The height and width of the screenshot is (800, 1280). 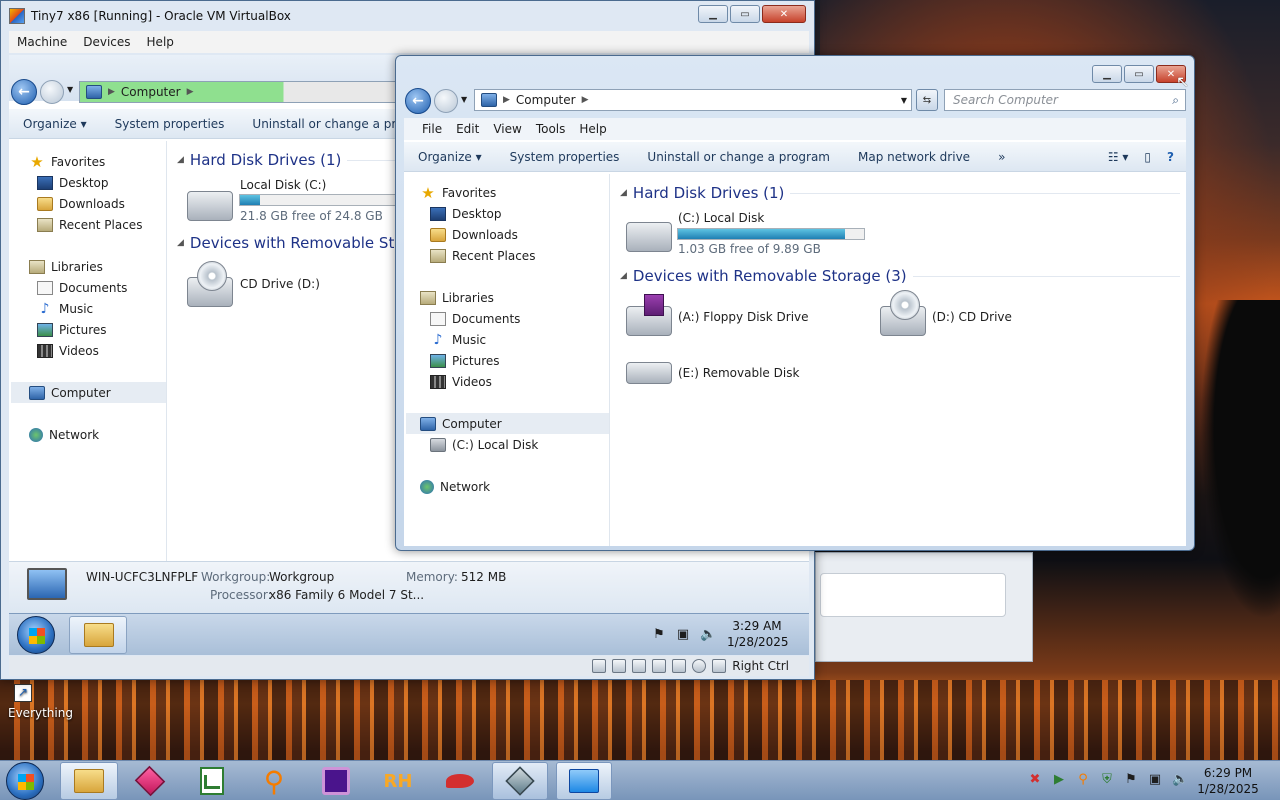 What do you see at coordinates (39, 702) in the screenshot?
I see `desktop-icon-everything: ↗ Everything` at bounding box center [39, 702].